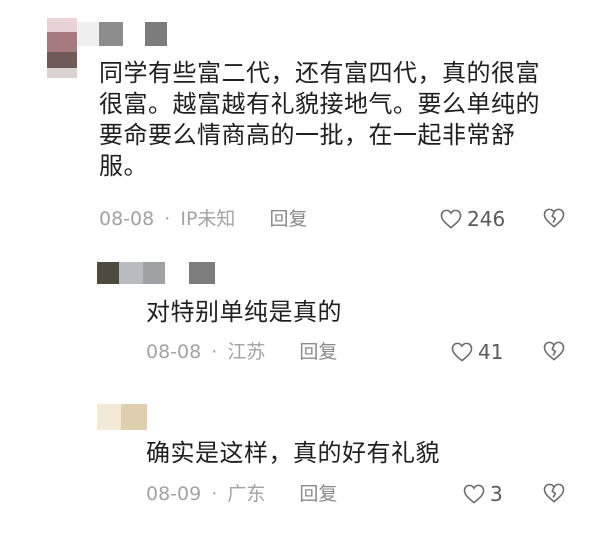 The width and height of the screenshot is (600, 533). I want to click on like-count: 246, so click(486, 219).